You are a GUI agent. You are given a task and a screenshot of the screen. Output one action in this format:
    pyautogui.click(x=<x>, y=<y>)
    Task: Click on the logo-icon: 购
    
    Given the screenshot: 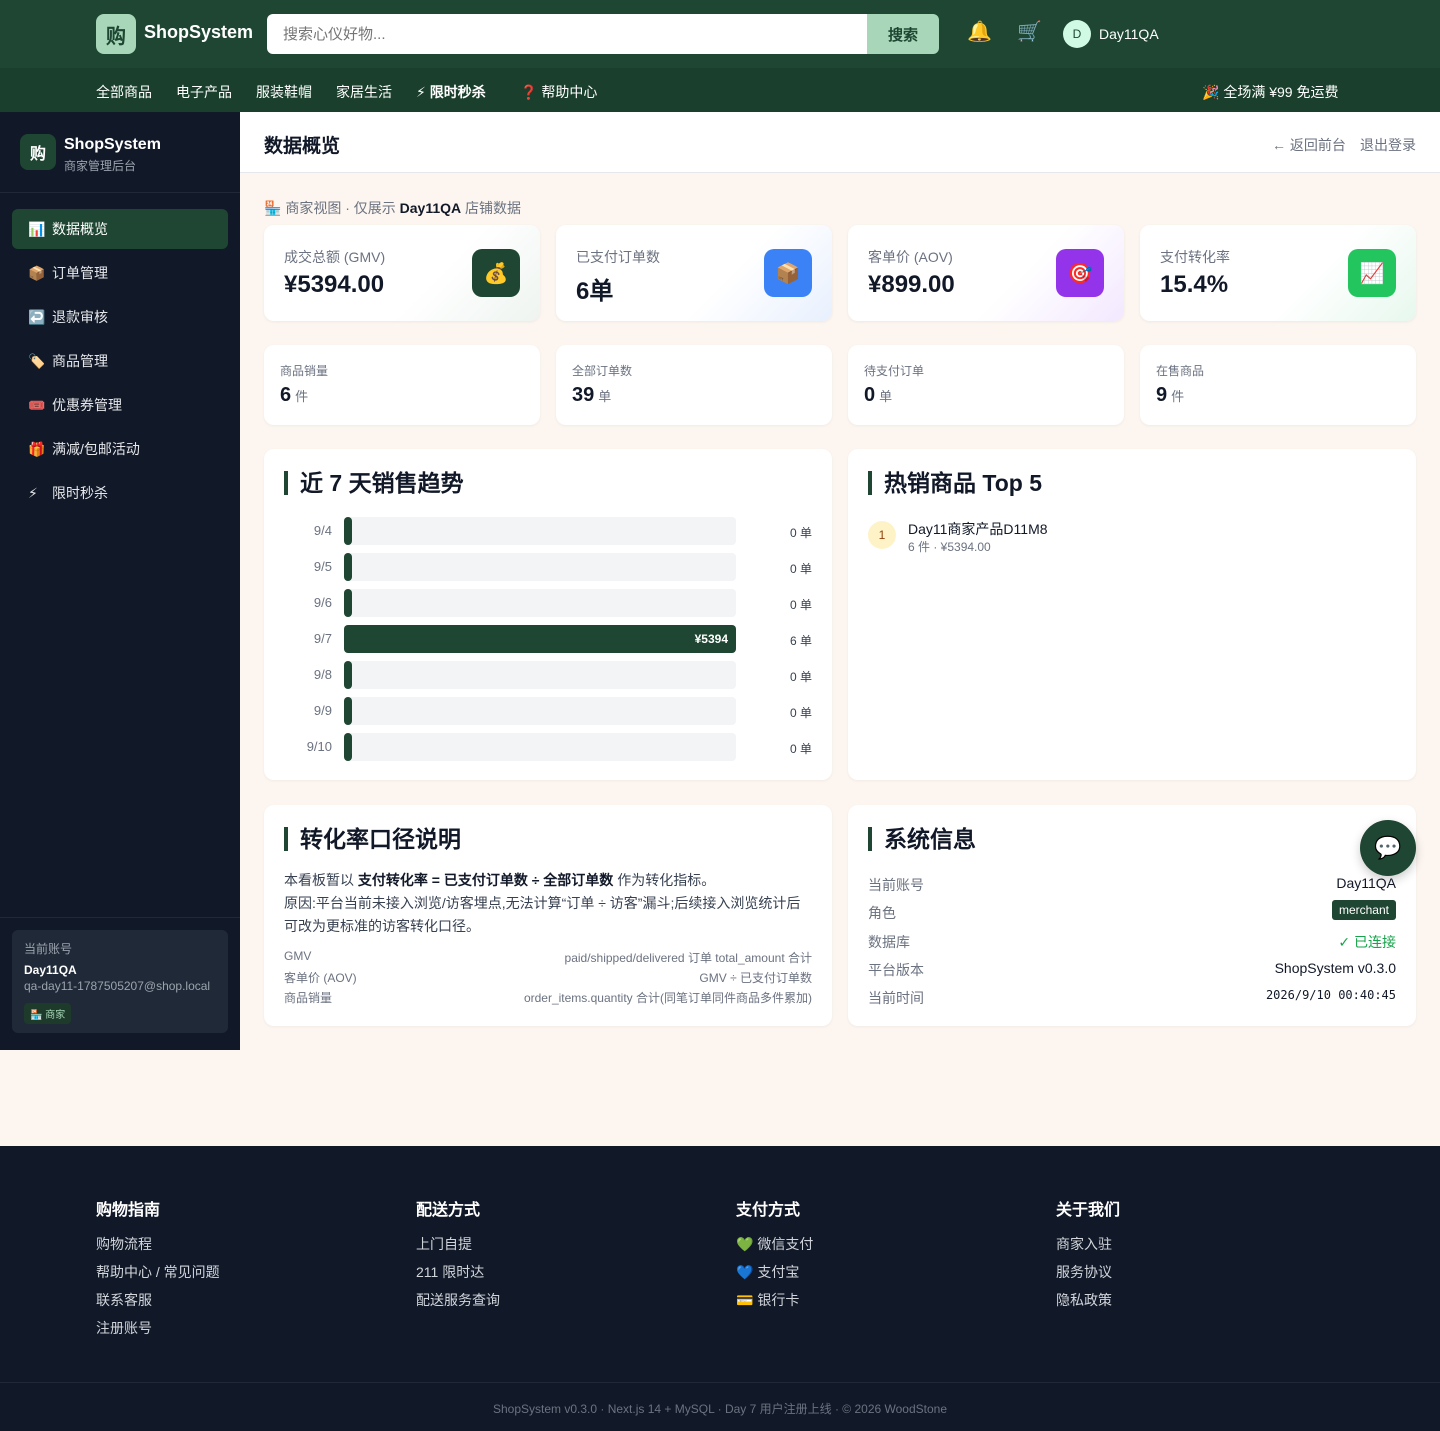 What is the action you would take?
    pyautogui.click(x=116, y=34)
    